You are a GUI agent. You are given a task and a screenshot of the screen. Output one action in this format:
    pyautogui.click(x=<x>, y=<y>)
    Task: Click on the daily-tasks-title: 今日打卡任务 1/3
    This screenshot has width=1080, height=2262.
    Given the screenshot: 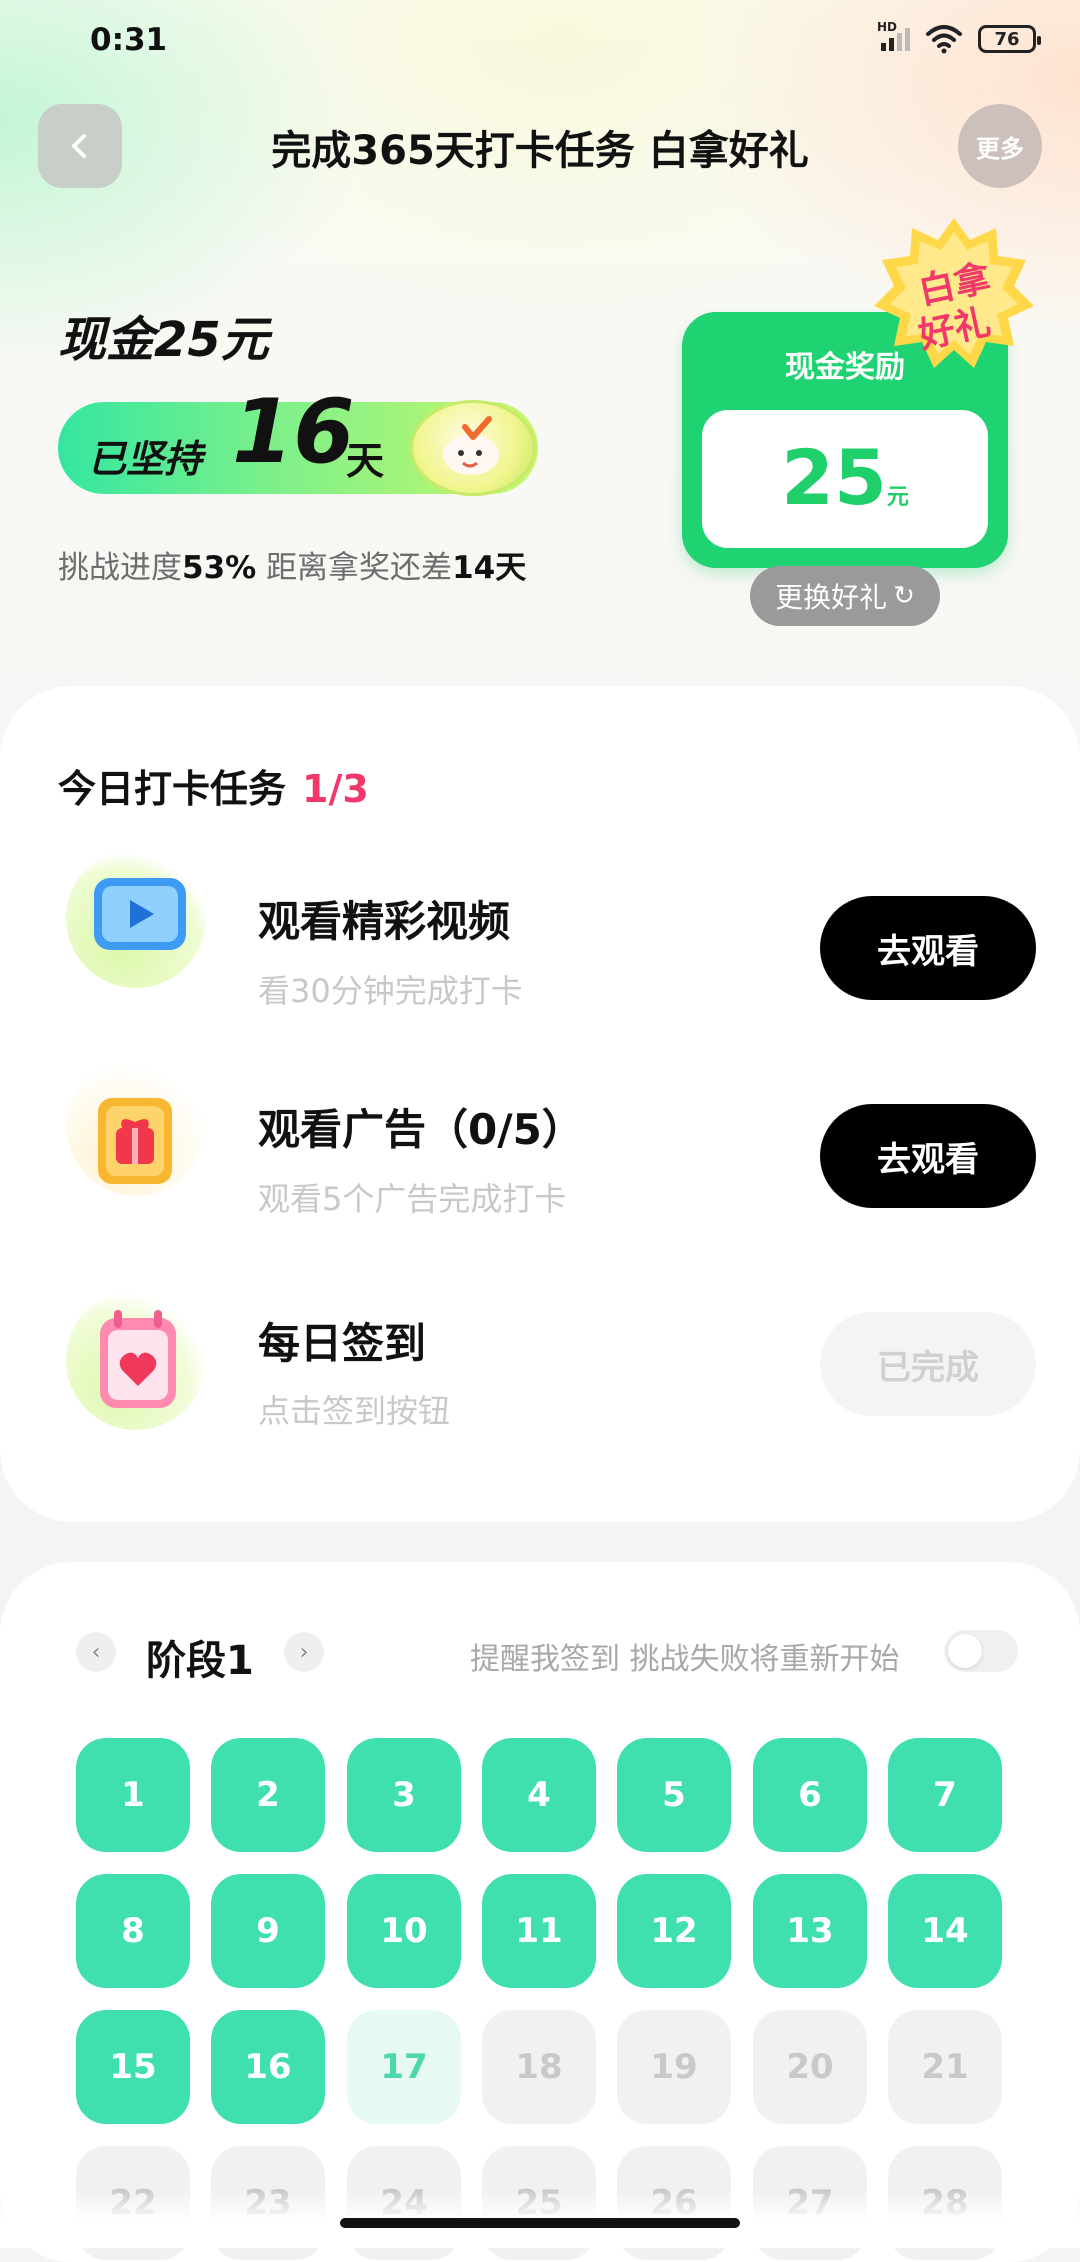 What is the action you would take?
    pyautogui.click(x=213, y=789)
    